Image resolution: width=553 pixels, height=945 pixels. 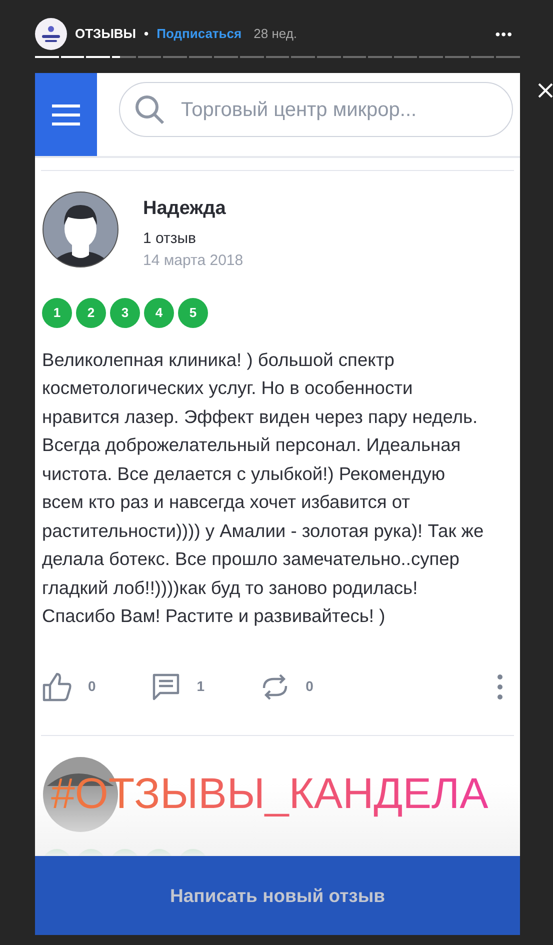 I want to click on rating-badge: 4, so click(x=159, y=313).